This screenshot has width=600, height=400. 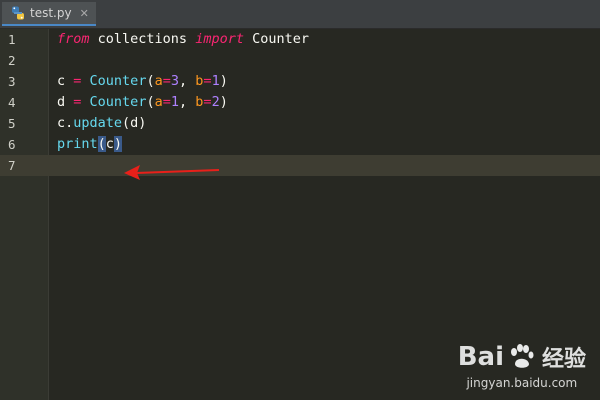 What do you see at coordinates (73, 39) in the screenshot?
I see `code-token: from` at bounding box center [73, 39].